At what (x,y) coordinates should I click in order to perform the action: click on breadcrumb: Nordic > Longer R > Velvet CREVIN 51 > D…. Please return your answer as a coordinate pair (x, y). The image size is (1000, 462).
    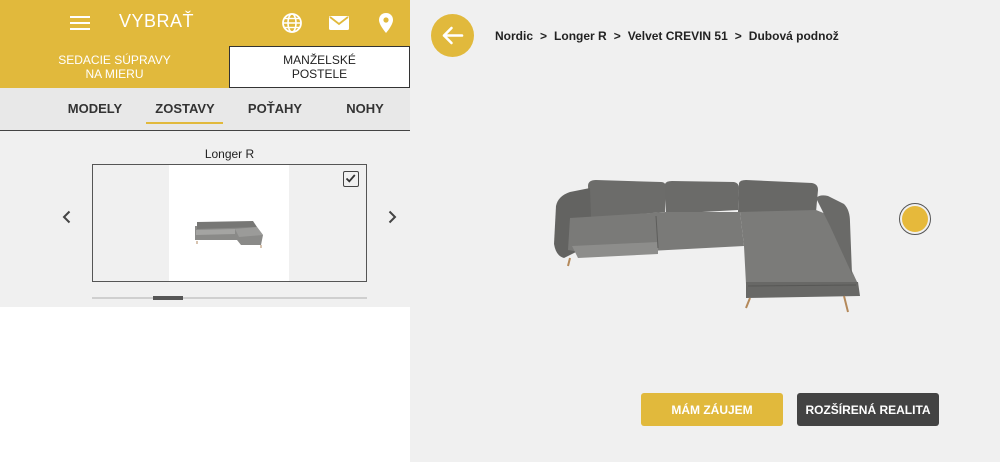
    Looking at the image, I should click on (667, 36).